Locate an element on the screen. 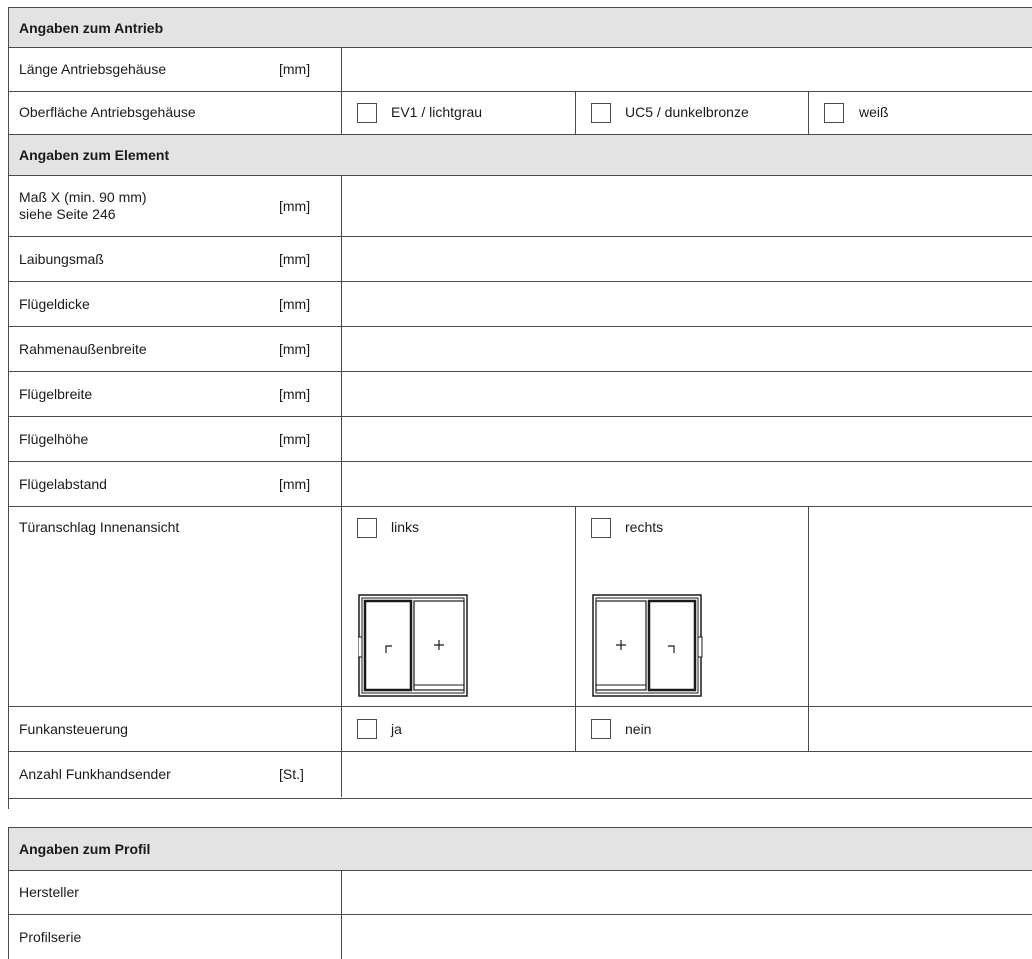 Image resolution: width=1032 pixels, height=959 pixels. row-mass-x: Maß X (min. 90 mm) siehe Seite 246 [mm] is located at coordinates (520, 205).